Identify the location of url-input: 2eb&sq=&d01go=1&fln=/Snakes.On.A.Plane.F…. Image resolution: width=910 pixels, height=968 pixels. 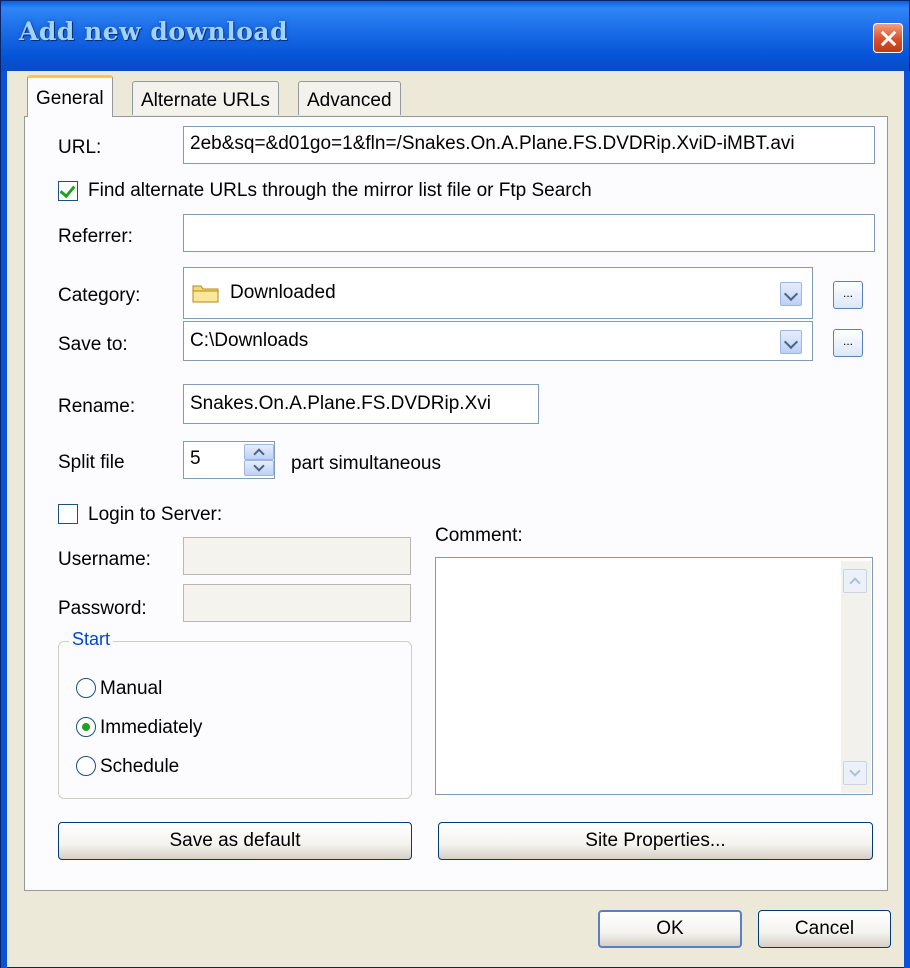
(529, 145).